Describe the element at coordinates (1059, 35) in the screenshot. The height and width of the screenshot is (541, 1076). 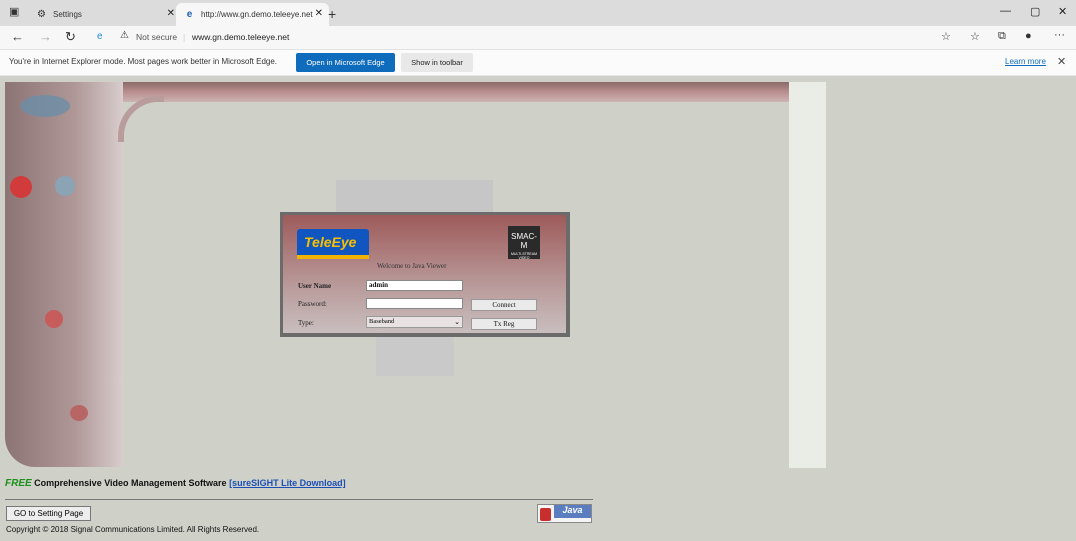
I see `more-icon: ···` at that location.